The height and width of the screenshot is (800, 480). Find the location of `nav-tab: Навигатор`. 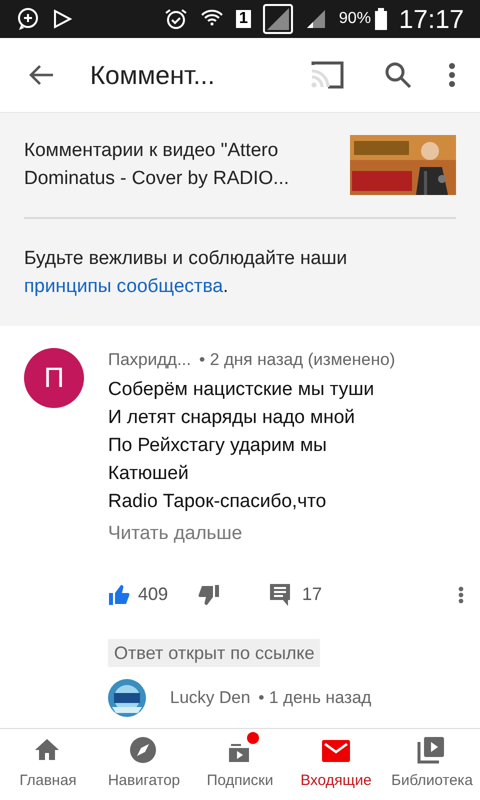

nav-tab: Навигатор is located at coordinates (144, 764).